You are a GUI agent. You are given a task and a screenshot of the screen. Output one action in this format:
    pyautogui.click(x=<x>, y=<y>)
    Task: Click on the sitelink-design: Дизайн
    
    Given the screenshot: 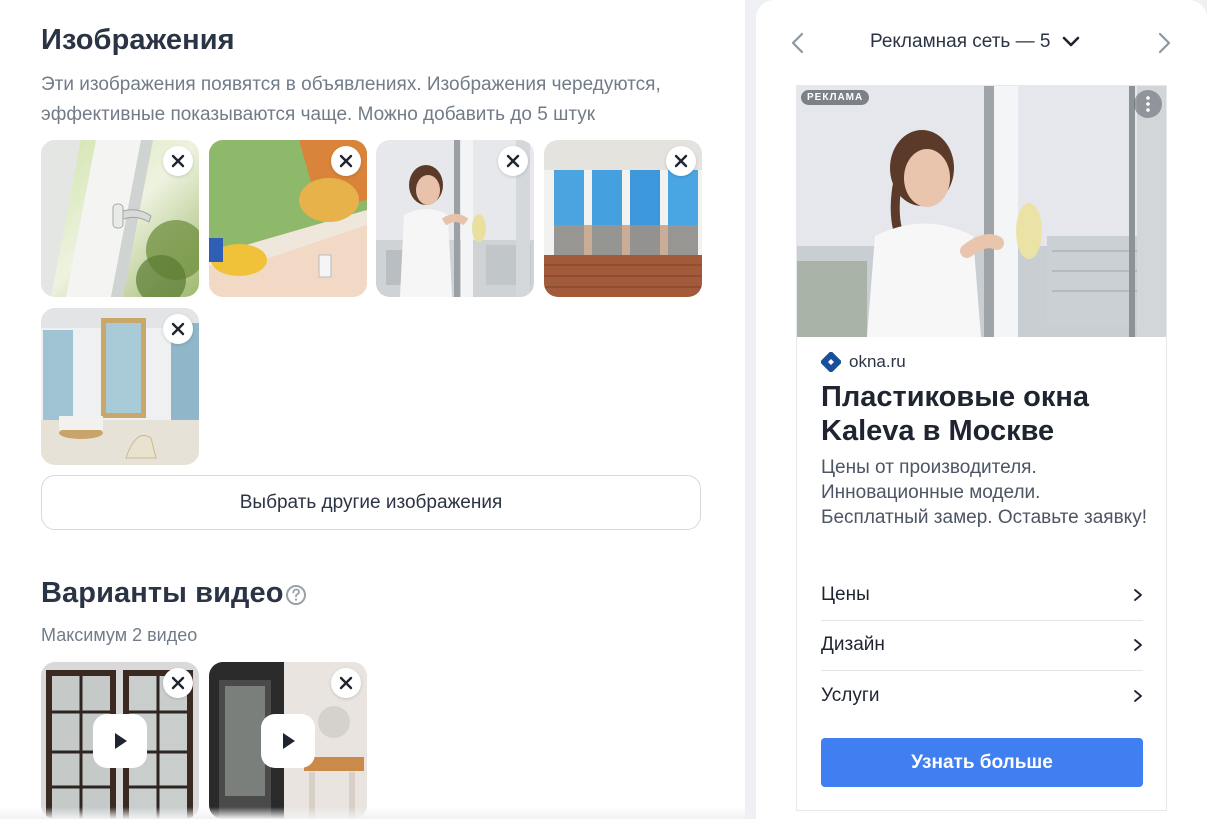 What is the action you would take?
    pyautogui.click(x=982, y=645)
    